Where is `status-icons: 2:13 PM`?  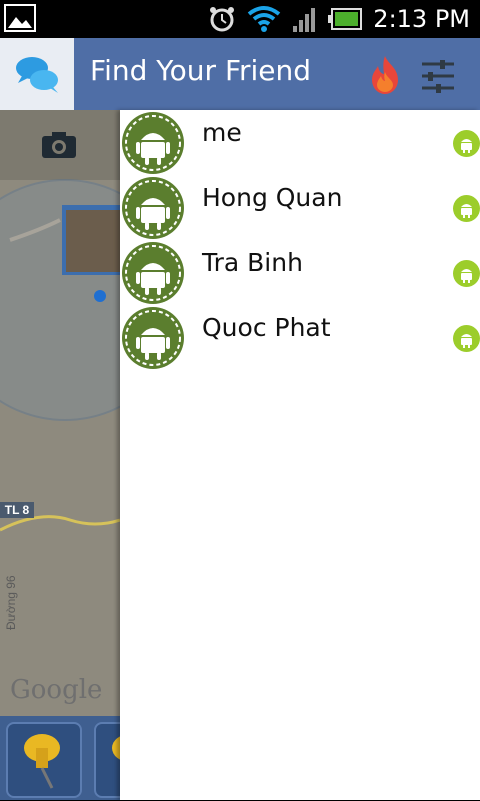
status-icons: 2:13 PM is located at coordinates (338, 19).